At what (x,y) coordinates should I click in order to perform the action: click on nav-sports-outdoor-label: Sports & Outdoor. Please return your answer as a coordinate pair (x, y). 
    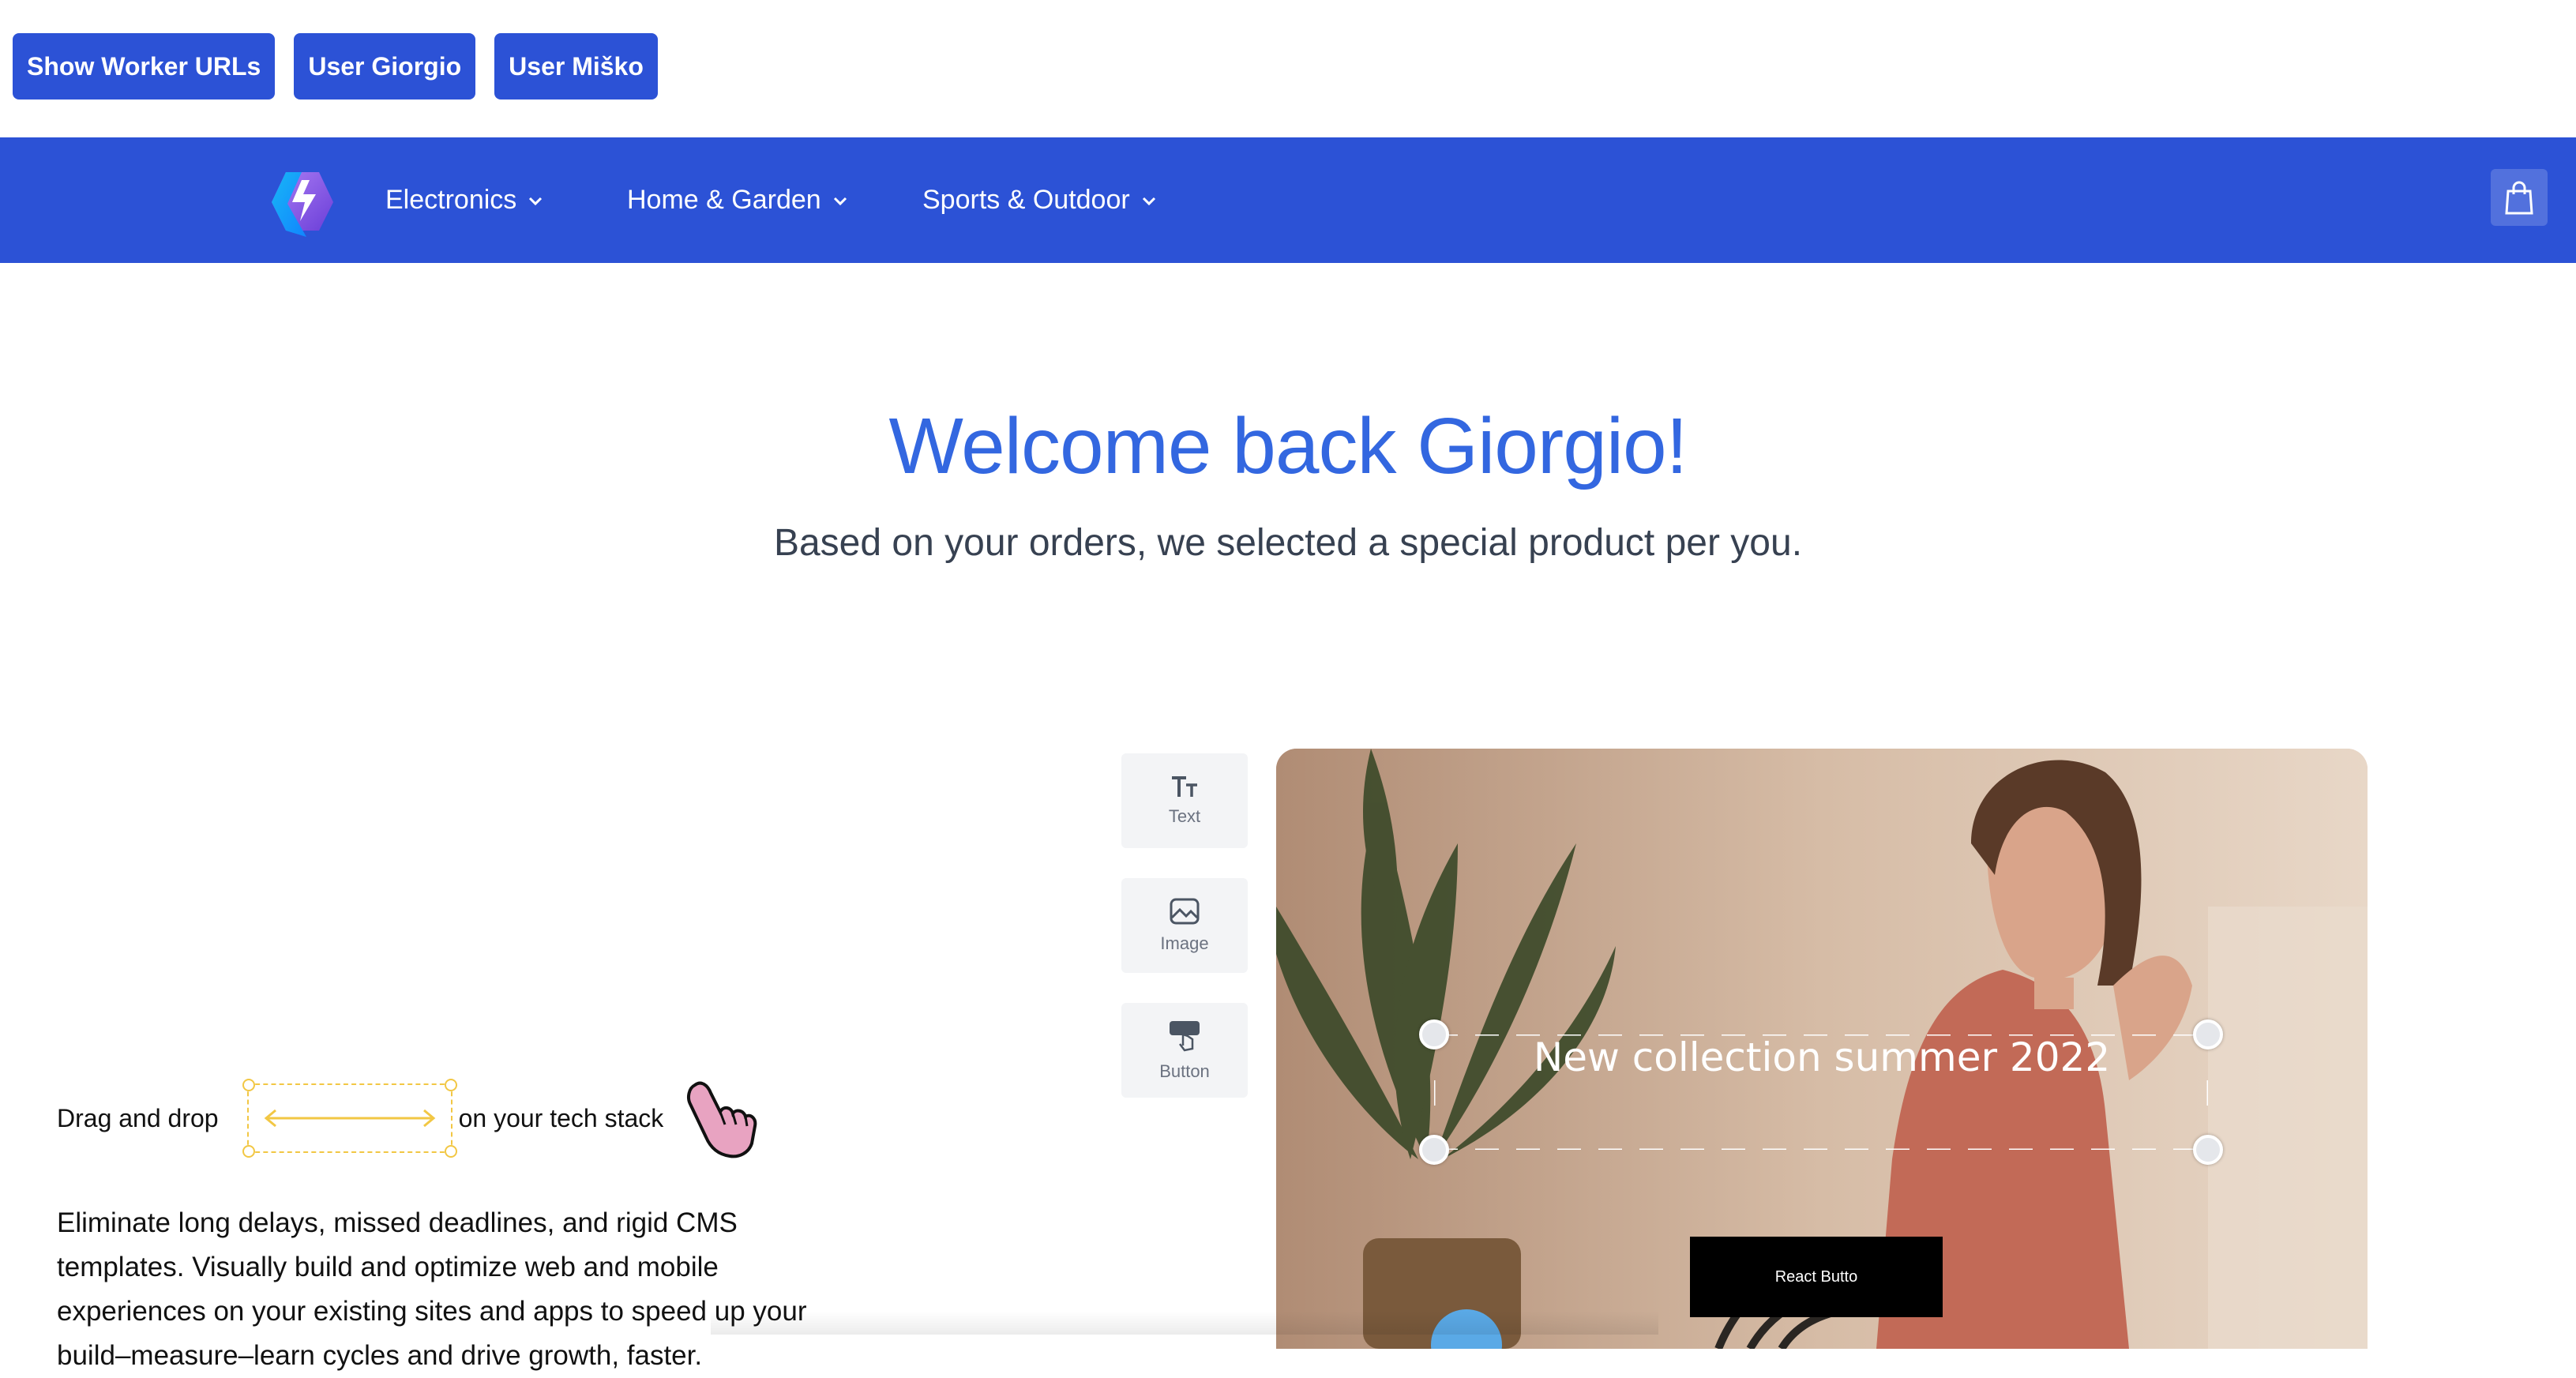
    Looking at the image, I should click on (1026, 200).